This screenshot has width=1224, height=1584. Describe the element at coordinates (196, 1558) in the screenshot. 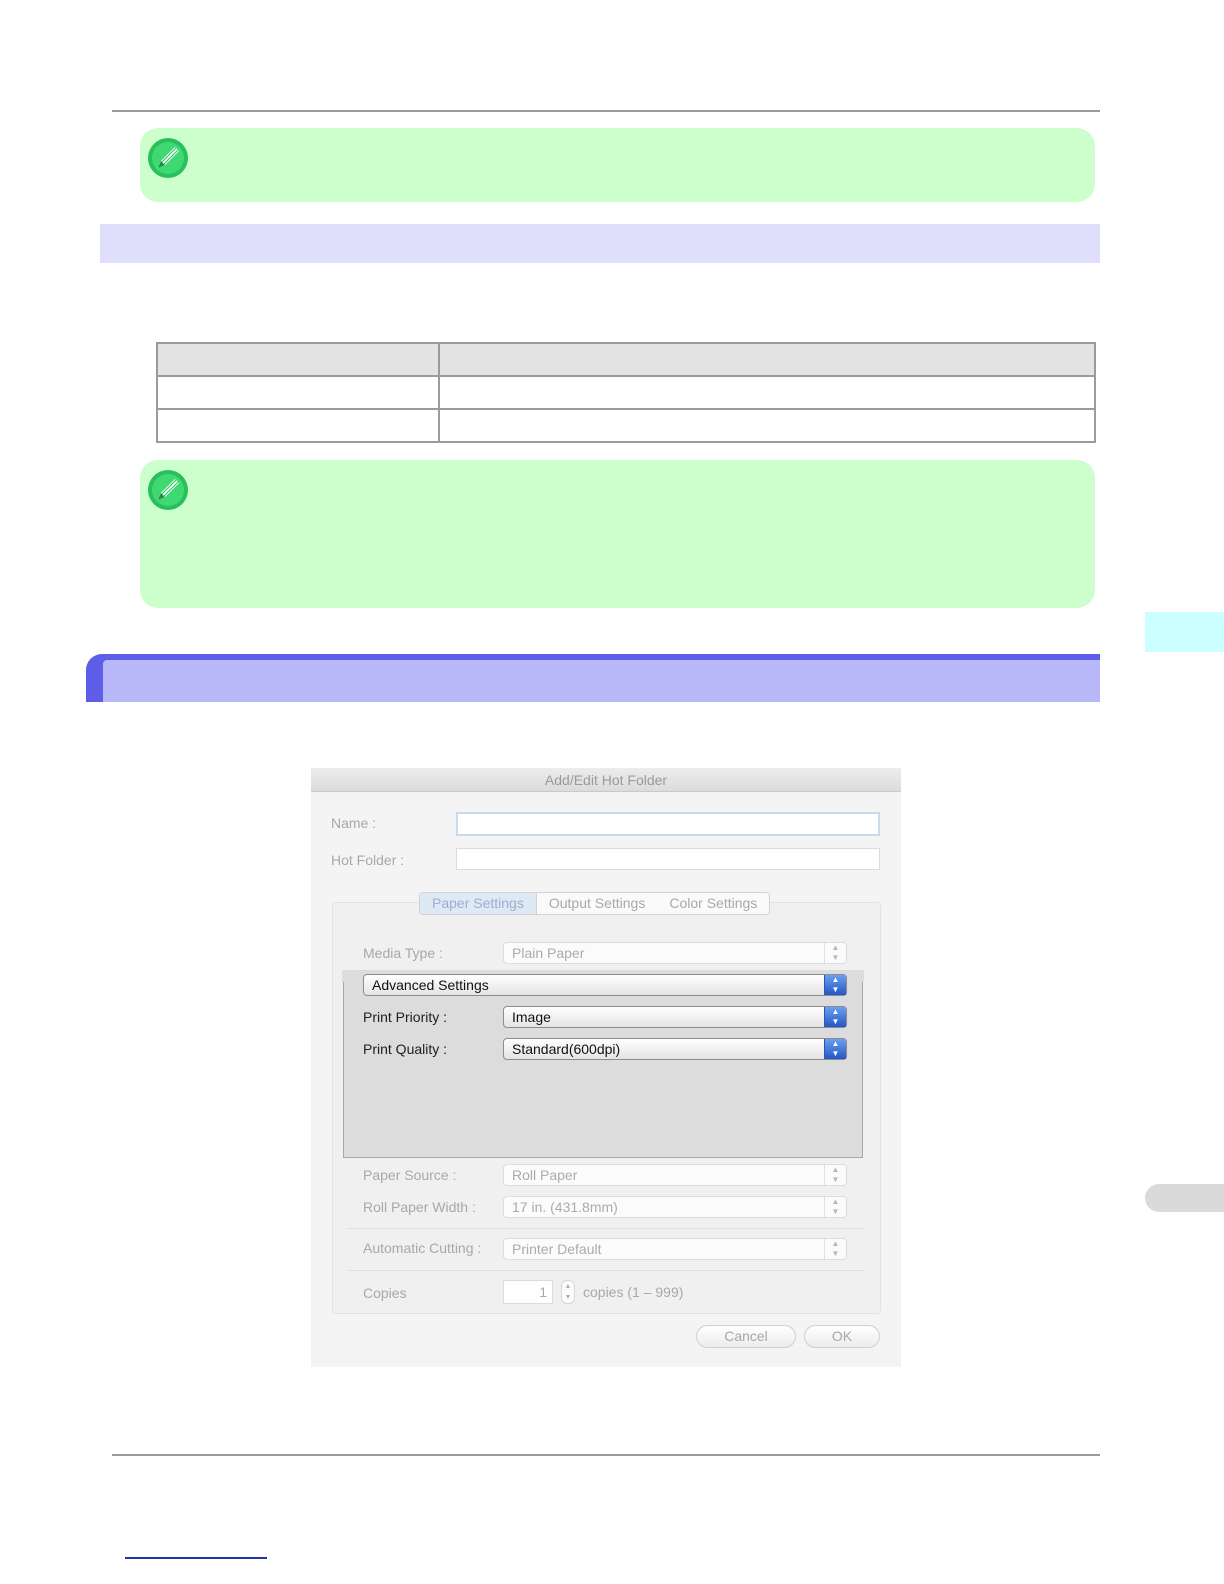

I see `footer-link-underline` at that location.